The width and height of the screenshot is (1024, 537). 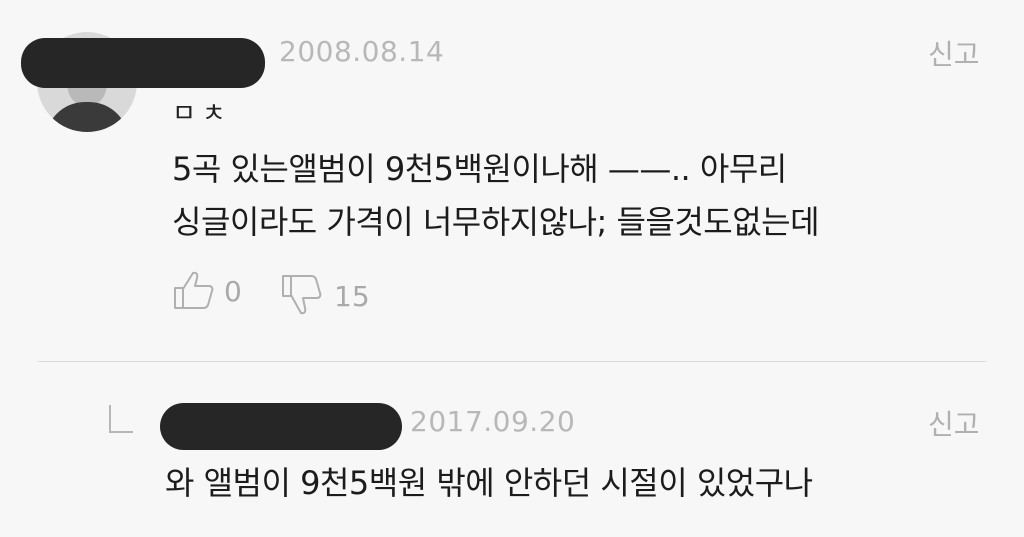 I want to click on comment-date: 2008.08.14, so click(x=362, y=51).